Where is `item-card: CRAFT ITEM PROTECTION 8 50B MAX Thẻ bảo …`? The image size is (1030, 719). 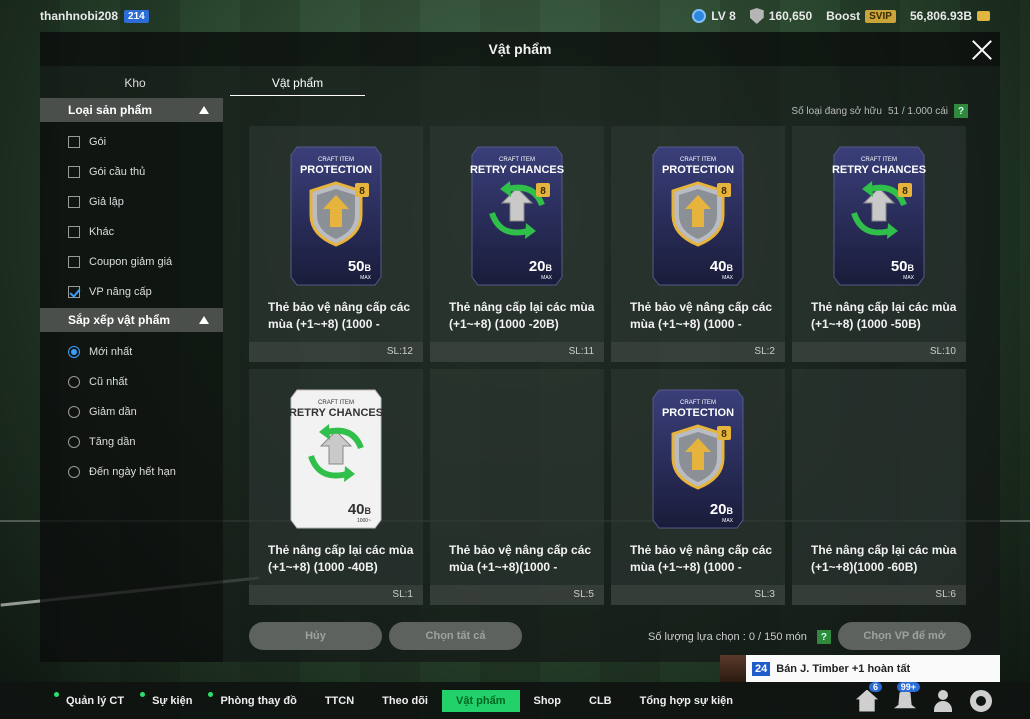
item-card: CRAFT ITEM PROTECTION 8 50B MAX Thẻ bảo … is located at coordinates (336, 244).